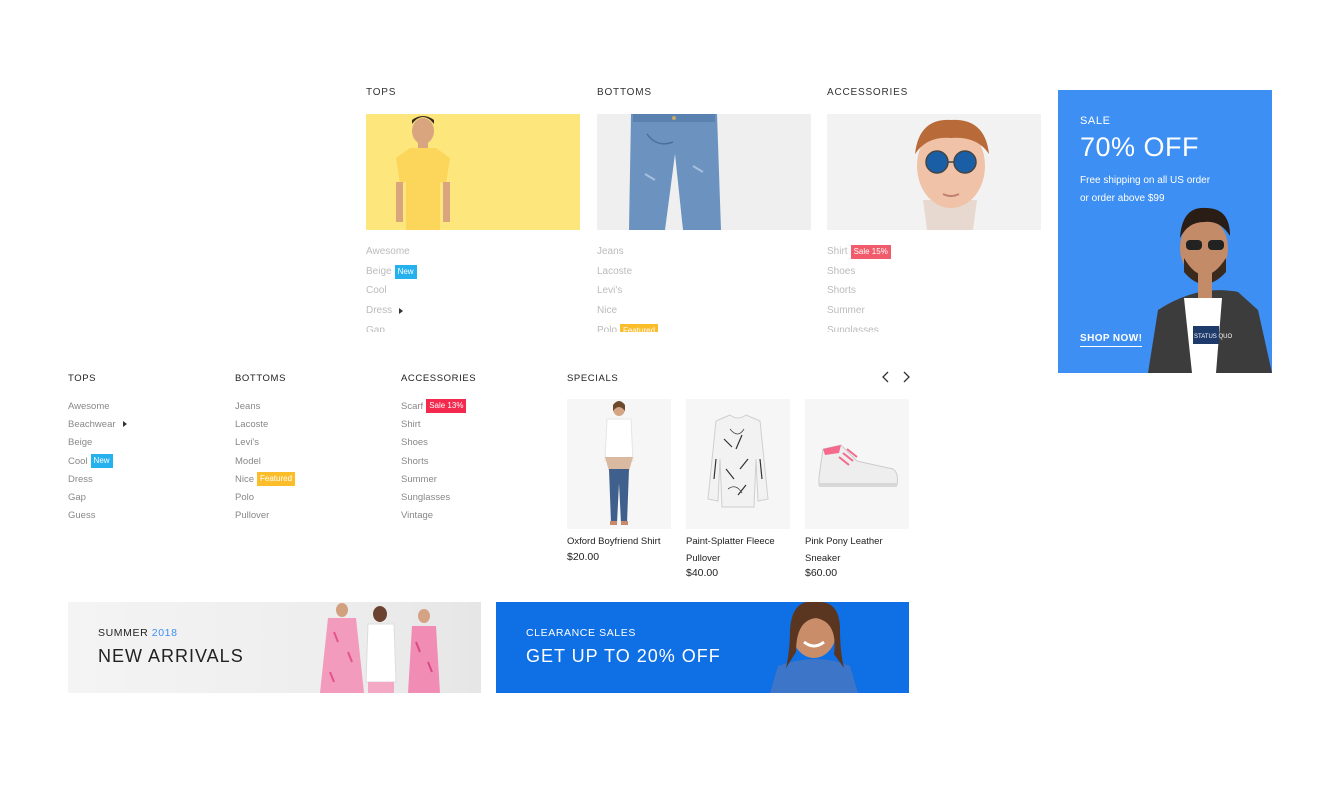 Image resolution: width=1340 pixels, height=790 pixels. What do you see at coordinates (423, 173) in the screenshot?
I see `model-yellow-tshirt-illustration` at bounding box center [423, 173].